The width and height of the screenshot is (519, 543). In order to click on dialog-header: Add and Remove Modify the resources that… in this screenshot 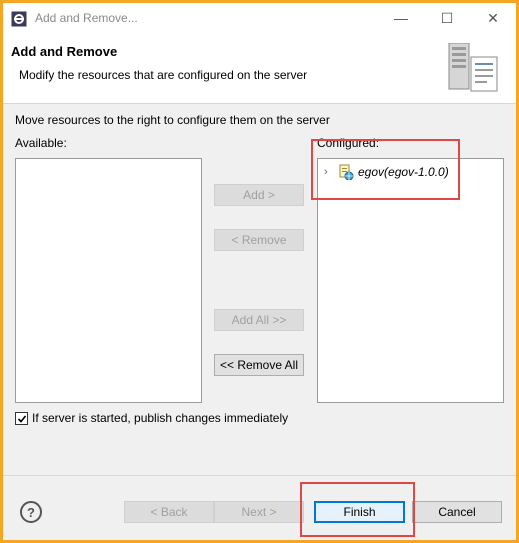, I will do `click(259, 68)`.